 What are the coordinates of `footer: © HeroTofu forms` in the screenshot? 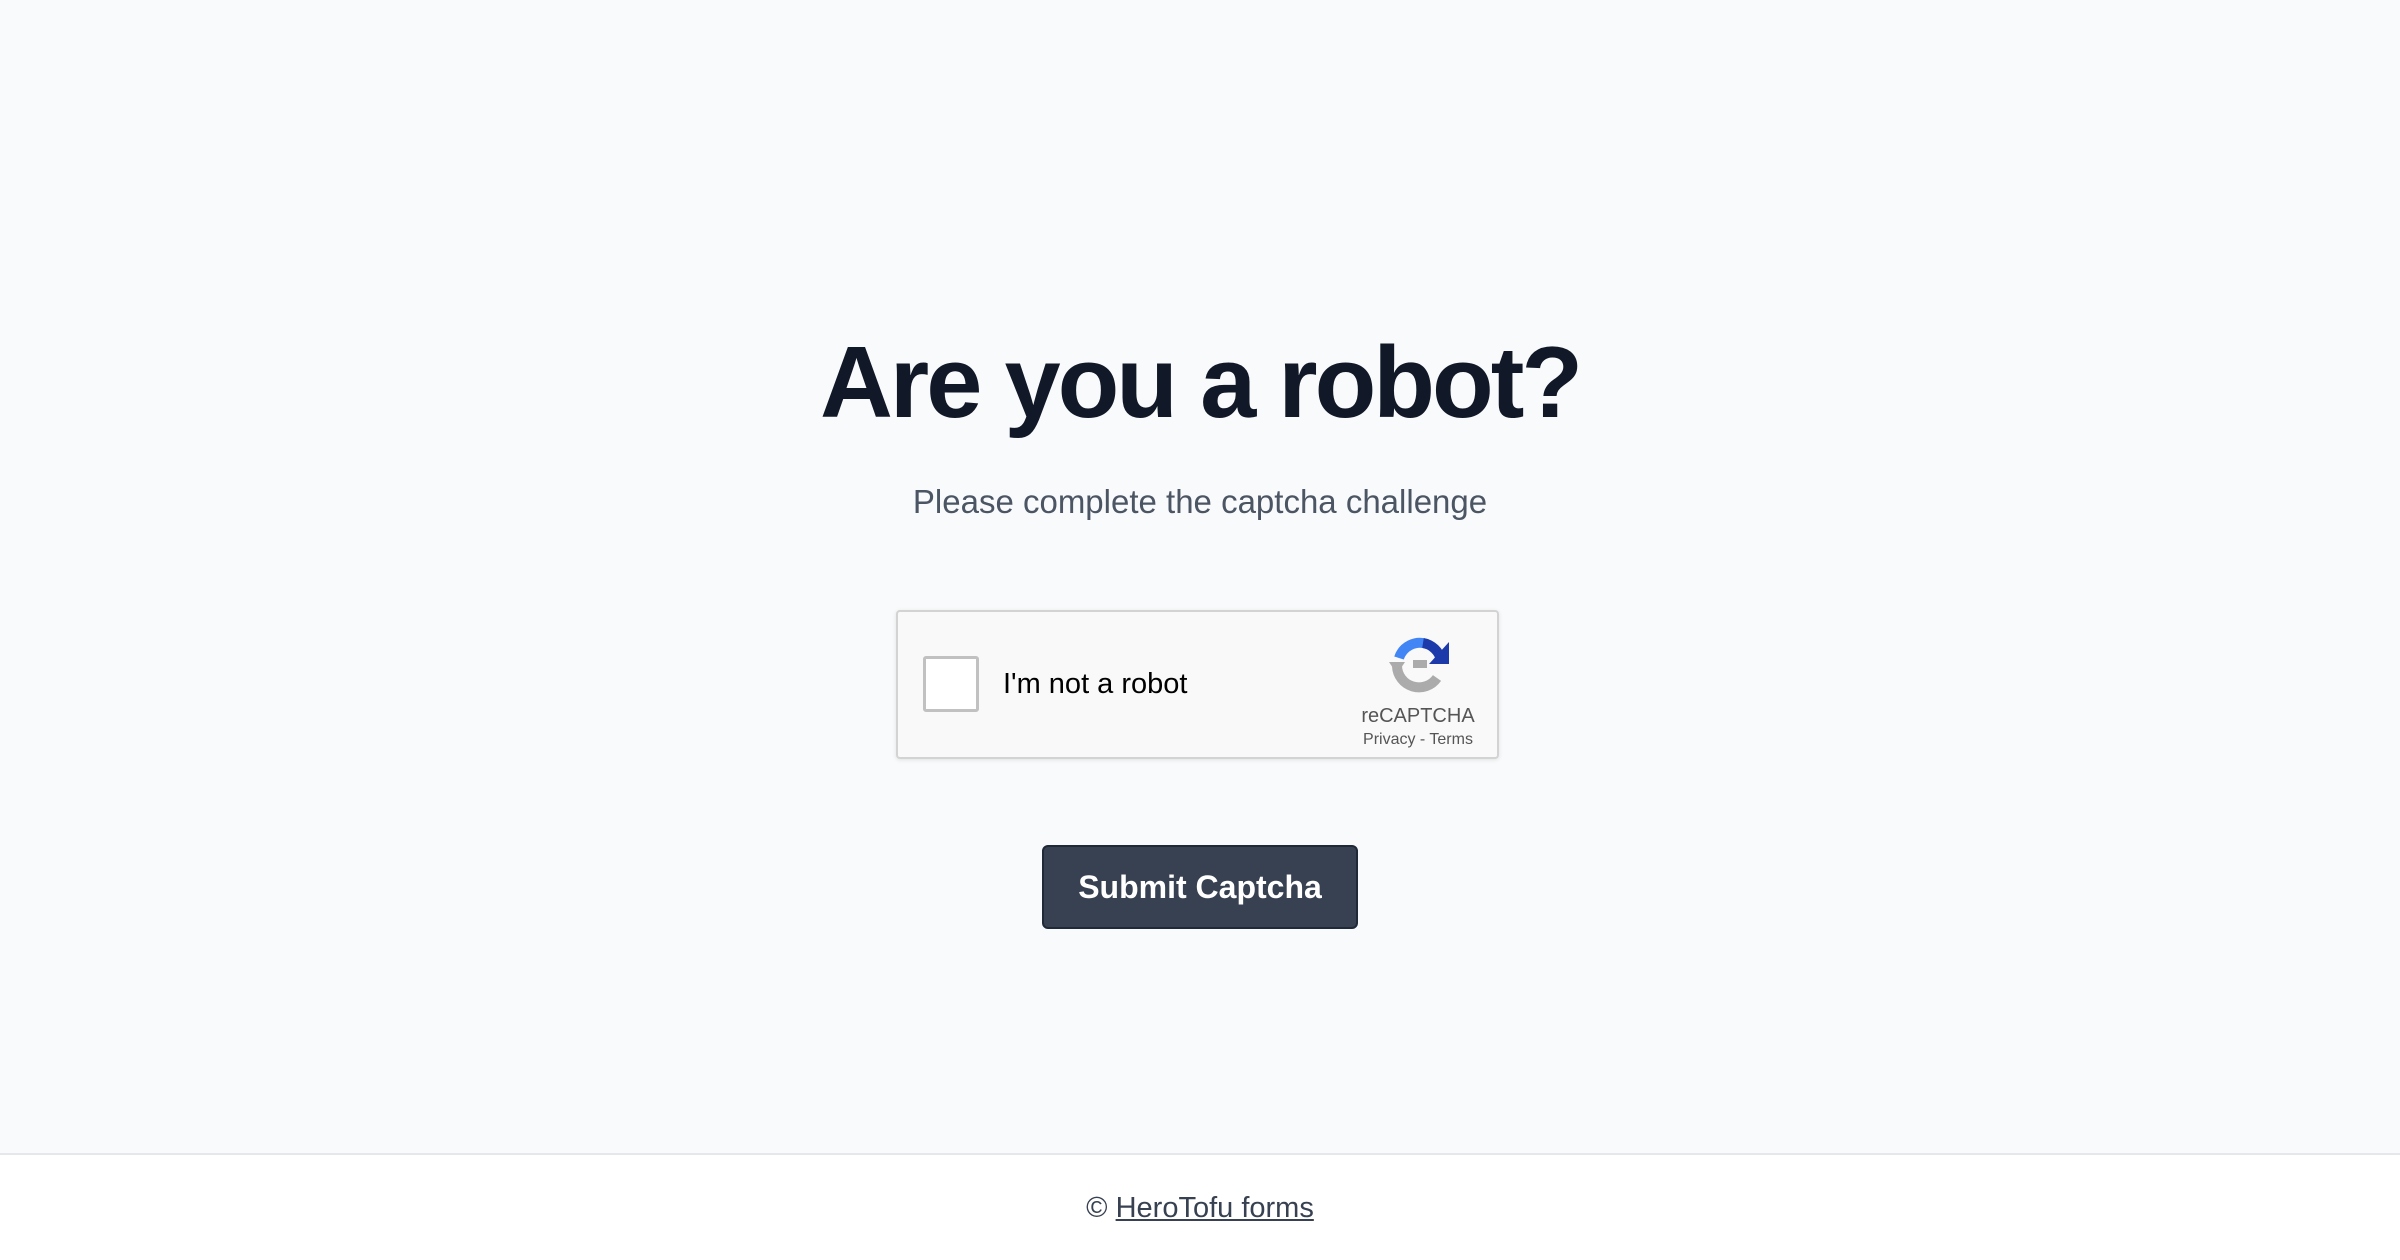 It's located at (1200, 1206).